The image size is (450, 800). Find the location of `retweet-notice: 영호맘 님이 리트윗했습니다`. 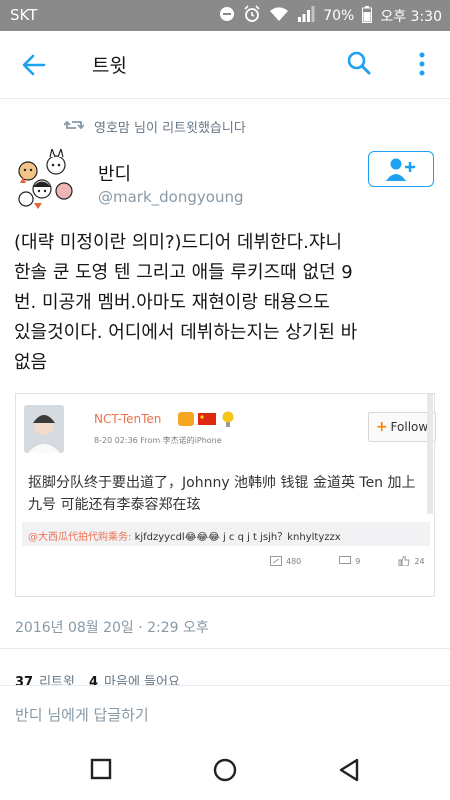

retweet-notice: 영호맘 님이 리트윗했습니다 is located at coordinates (154, 126).